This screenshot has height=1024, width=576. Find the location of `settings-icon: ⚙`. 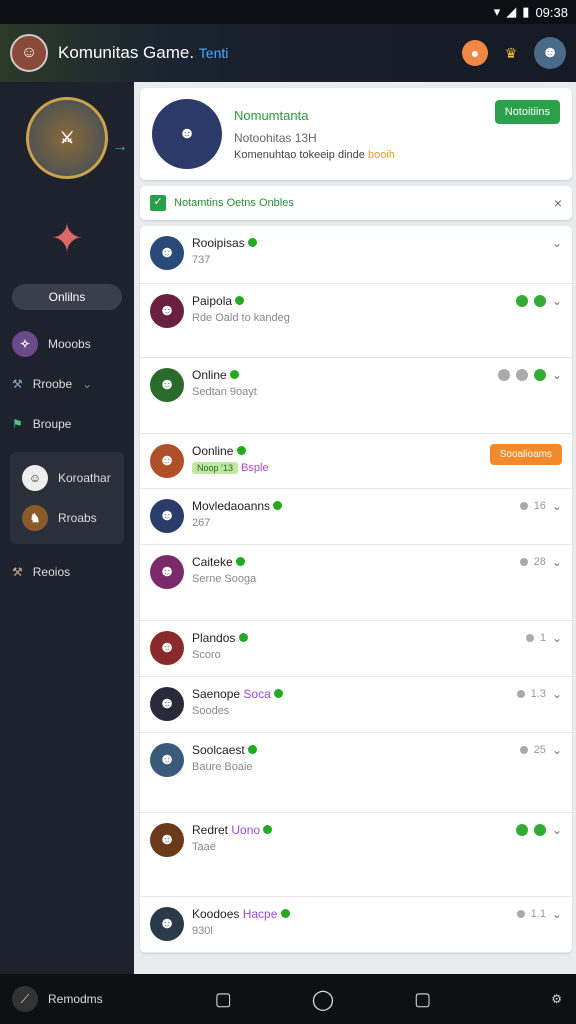

settings-icon: ⚙ is located at coordinates (556, 999).